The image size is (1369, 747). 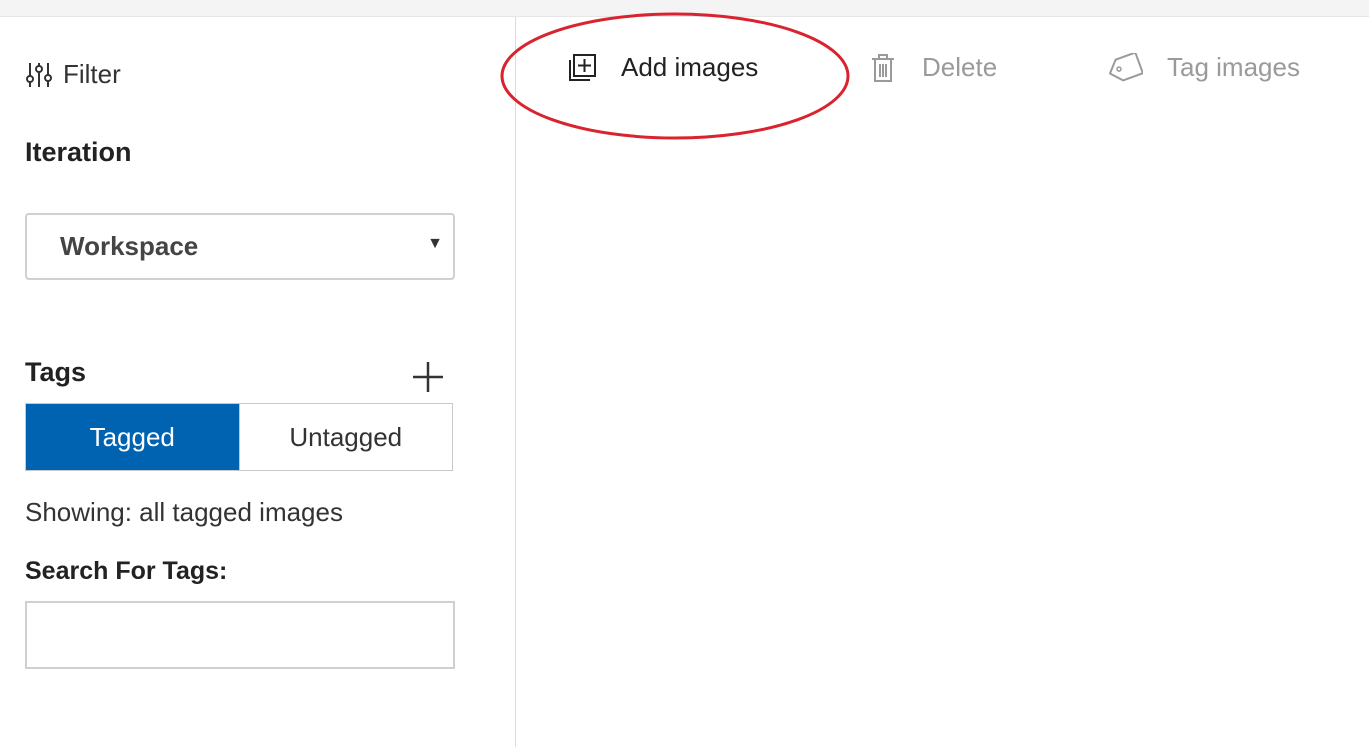 I want to click on top-bar, so click(x=684, y=8).